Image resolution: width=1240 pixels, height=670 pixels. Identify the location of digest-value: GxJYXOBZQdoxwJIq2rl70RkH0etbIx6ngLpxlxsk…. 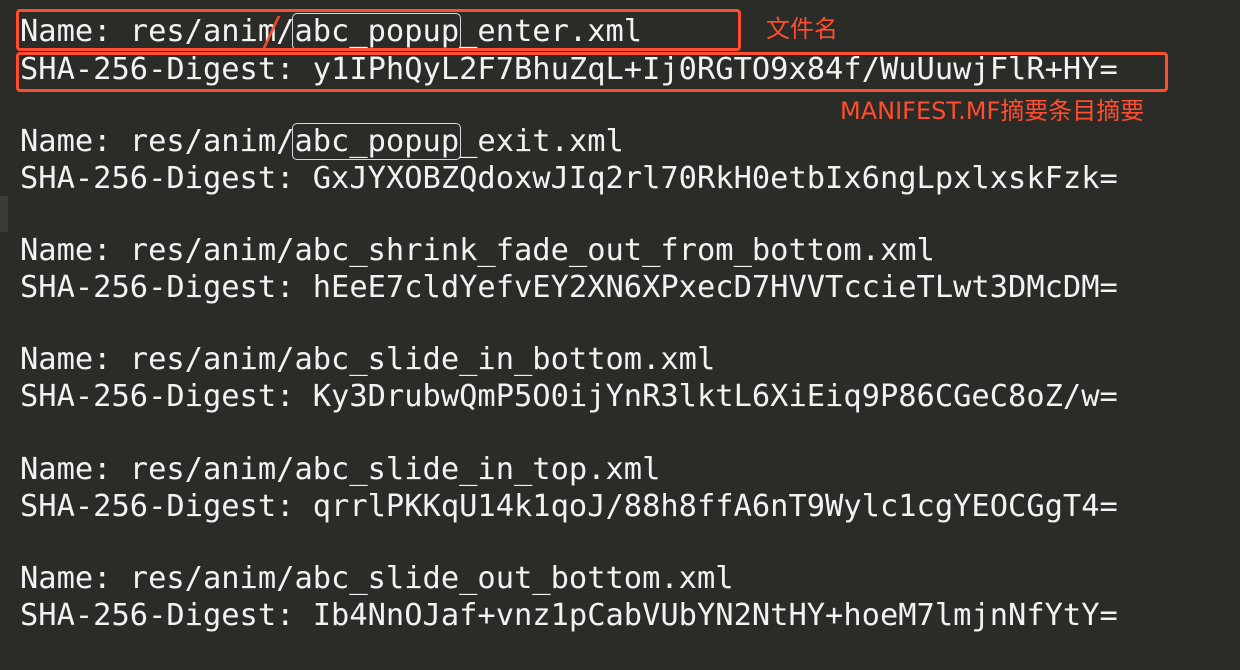
(715, 178).